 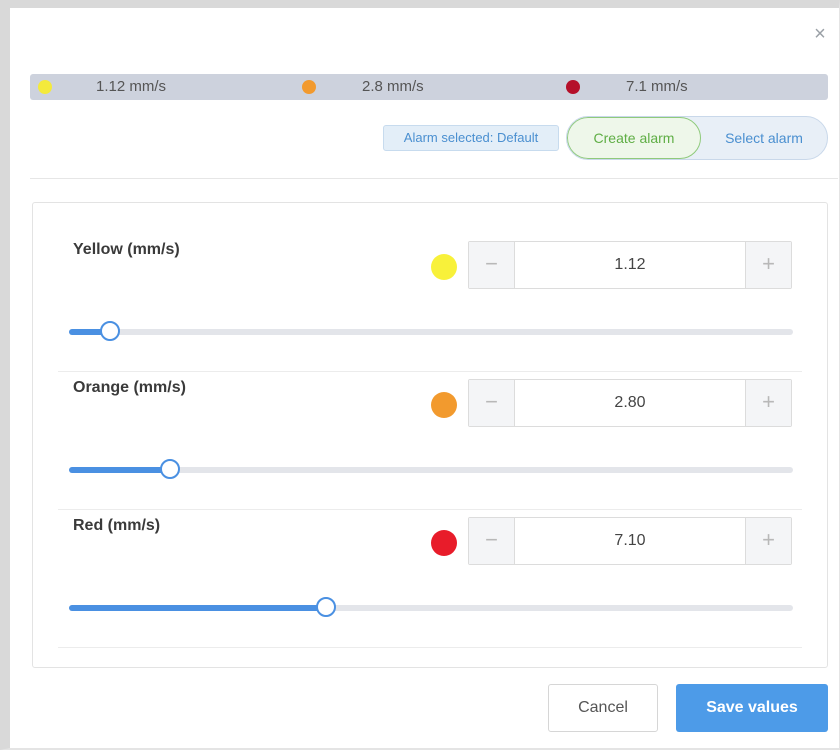 What do you see at coordinates (434, 178) in the screenshot?
I see `divider` at bounding box center [434, 178].